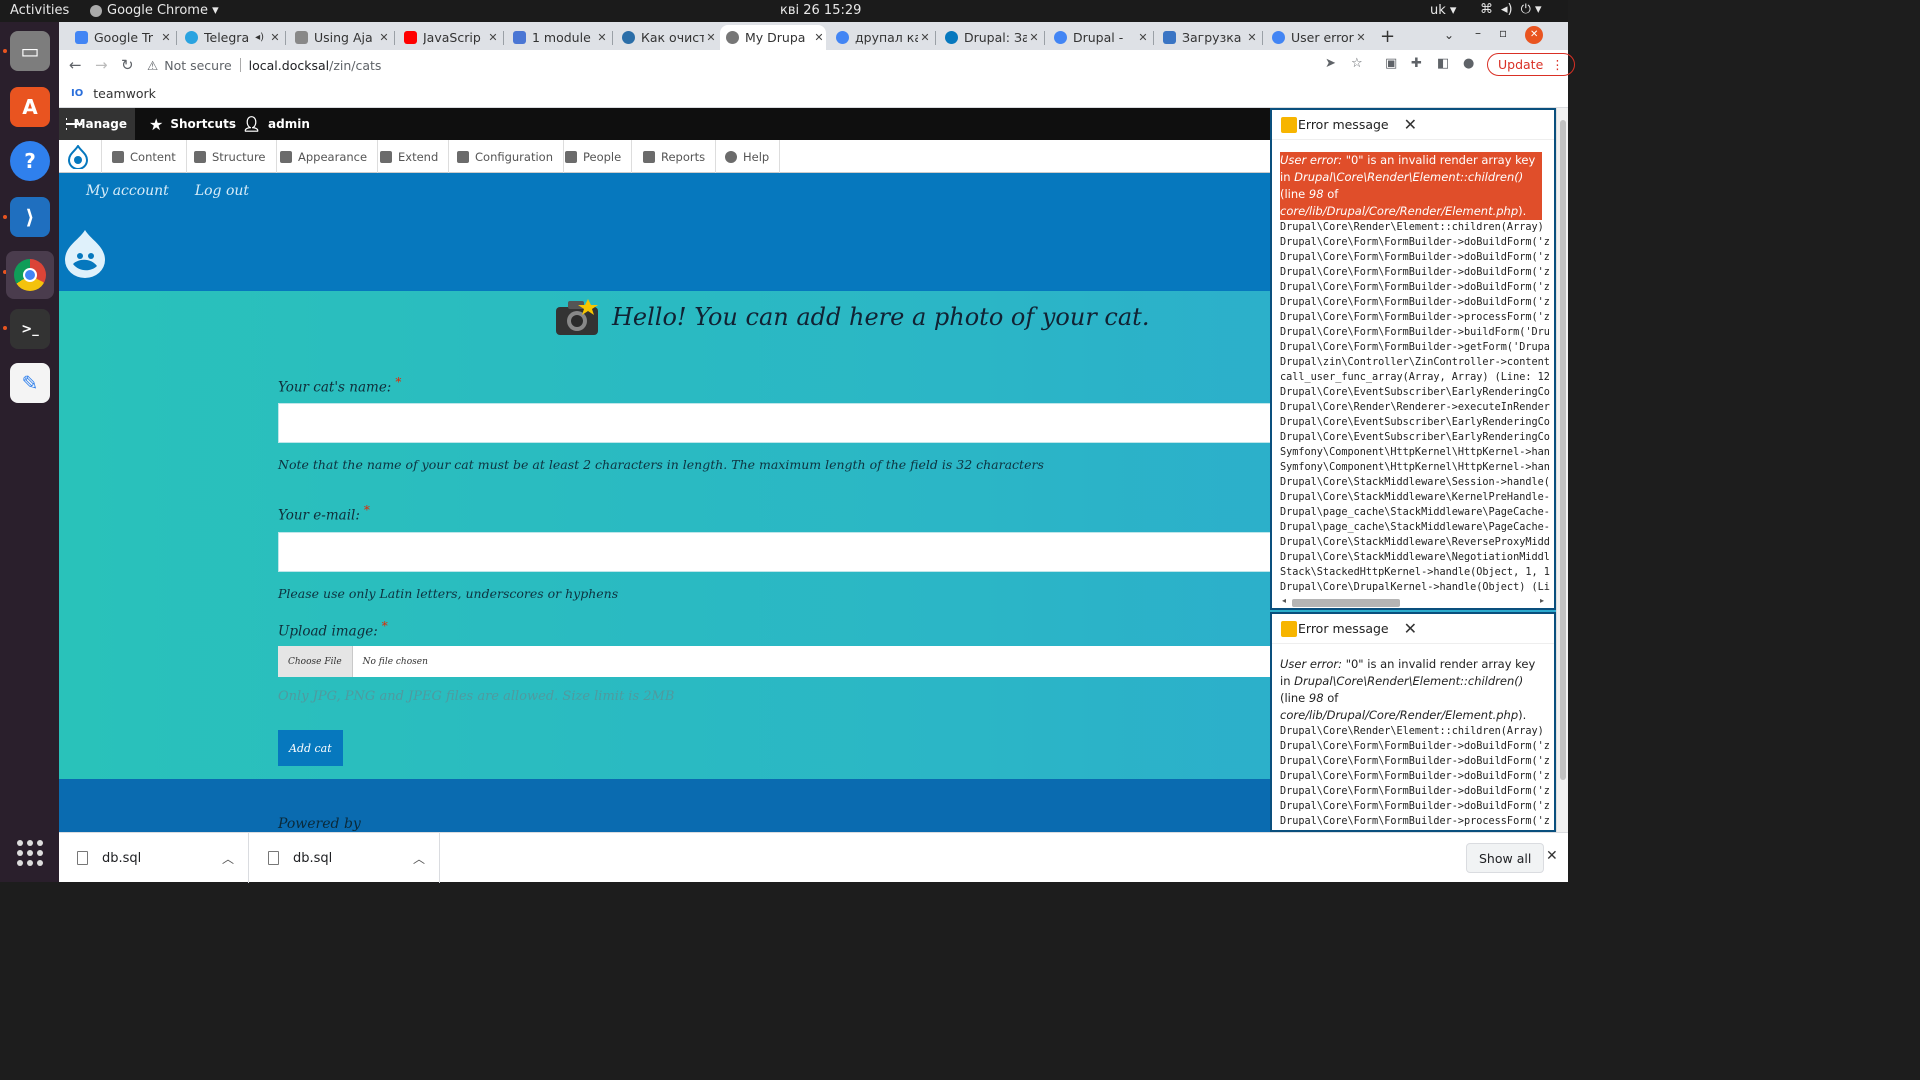  I want to click on page-scrollbar, so click(1562, 470).